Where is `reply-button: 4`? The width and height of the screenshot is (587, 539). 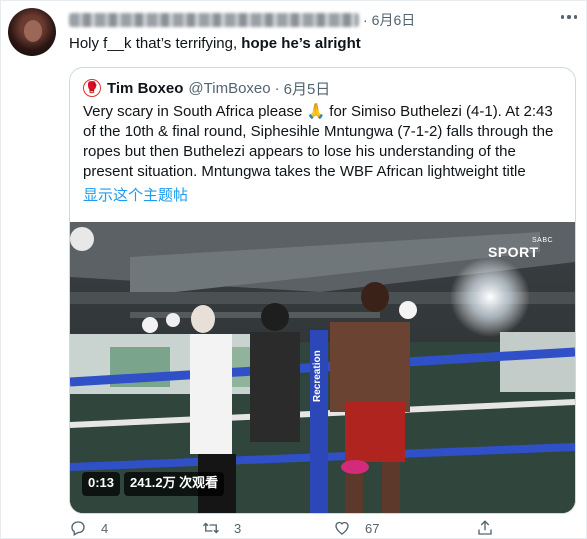
reply-button: 4 is located at coordinates (88, 528).